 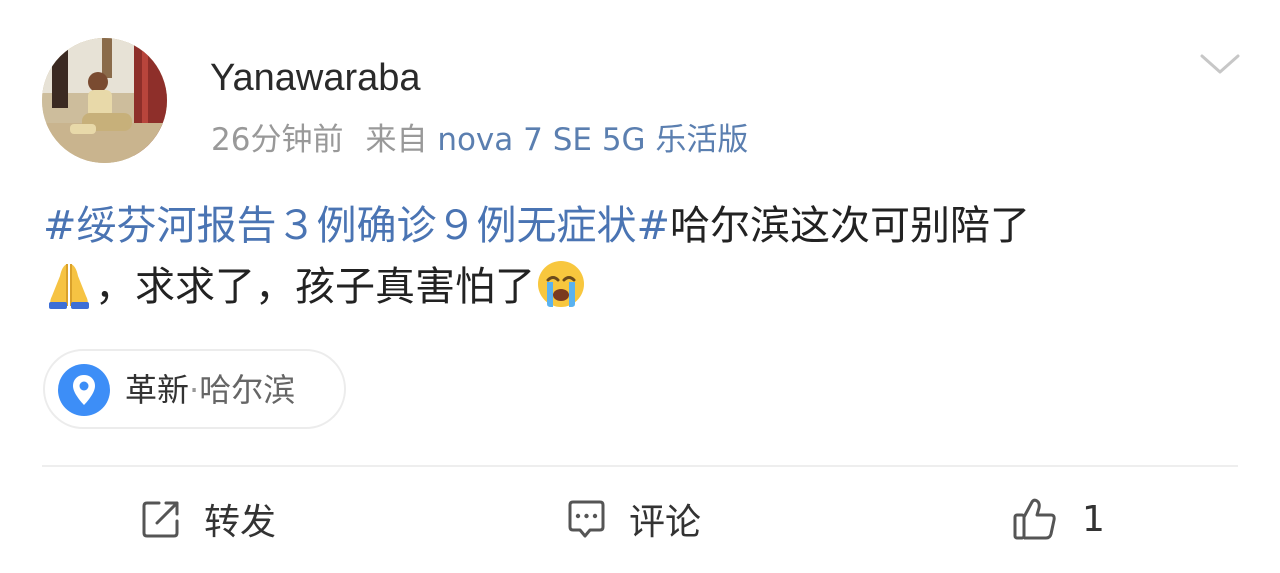 I want to click on comment-label: 评论, so click(x=665, y=522).